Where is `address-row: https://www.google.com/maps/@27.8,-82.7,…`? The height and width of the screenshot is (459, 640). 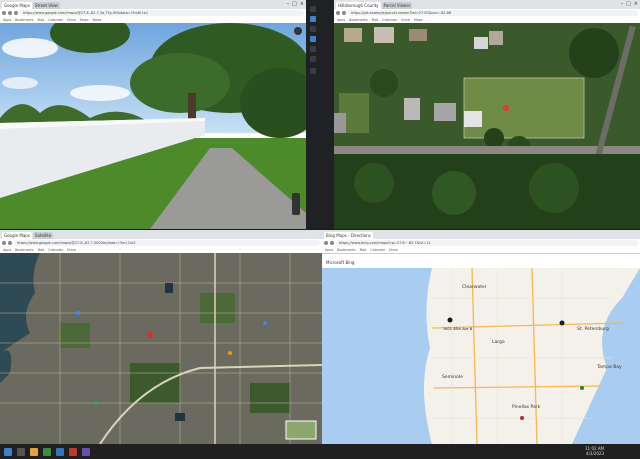 address-row: https://www.google.com/maps/@27.8,-82.7,… is located at coordinates (161, 243).